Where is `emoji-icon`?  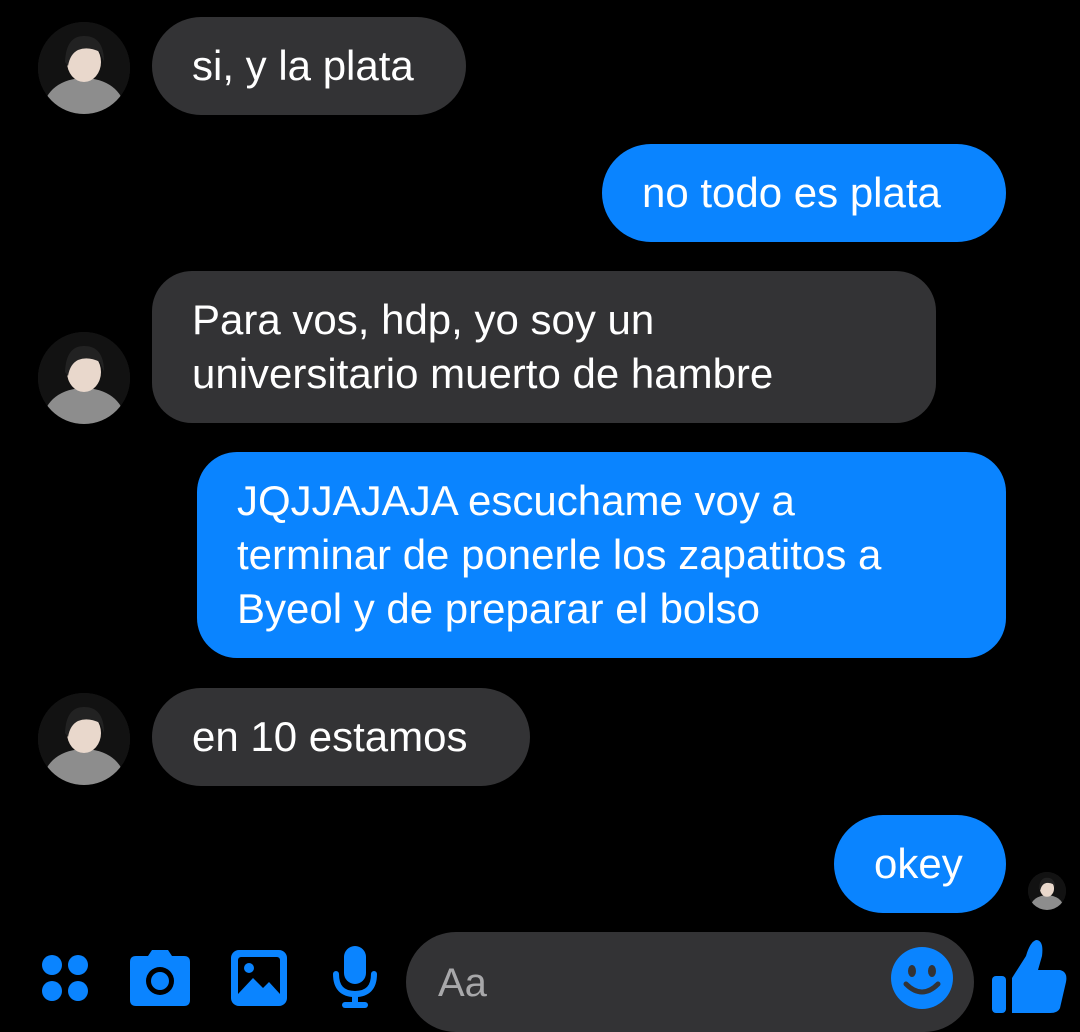
emoji-icon is located at coordinates (922, 978).